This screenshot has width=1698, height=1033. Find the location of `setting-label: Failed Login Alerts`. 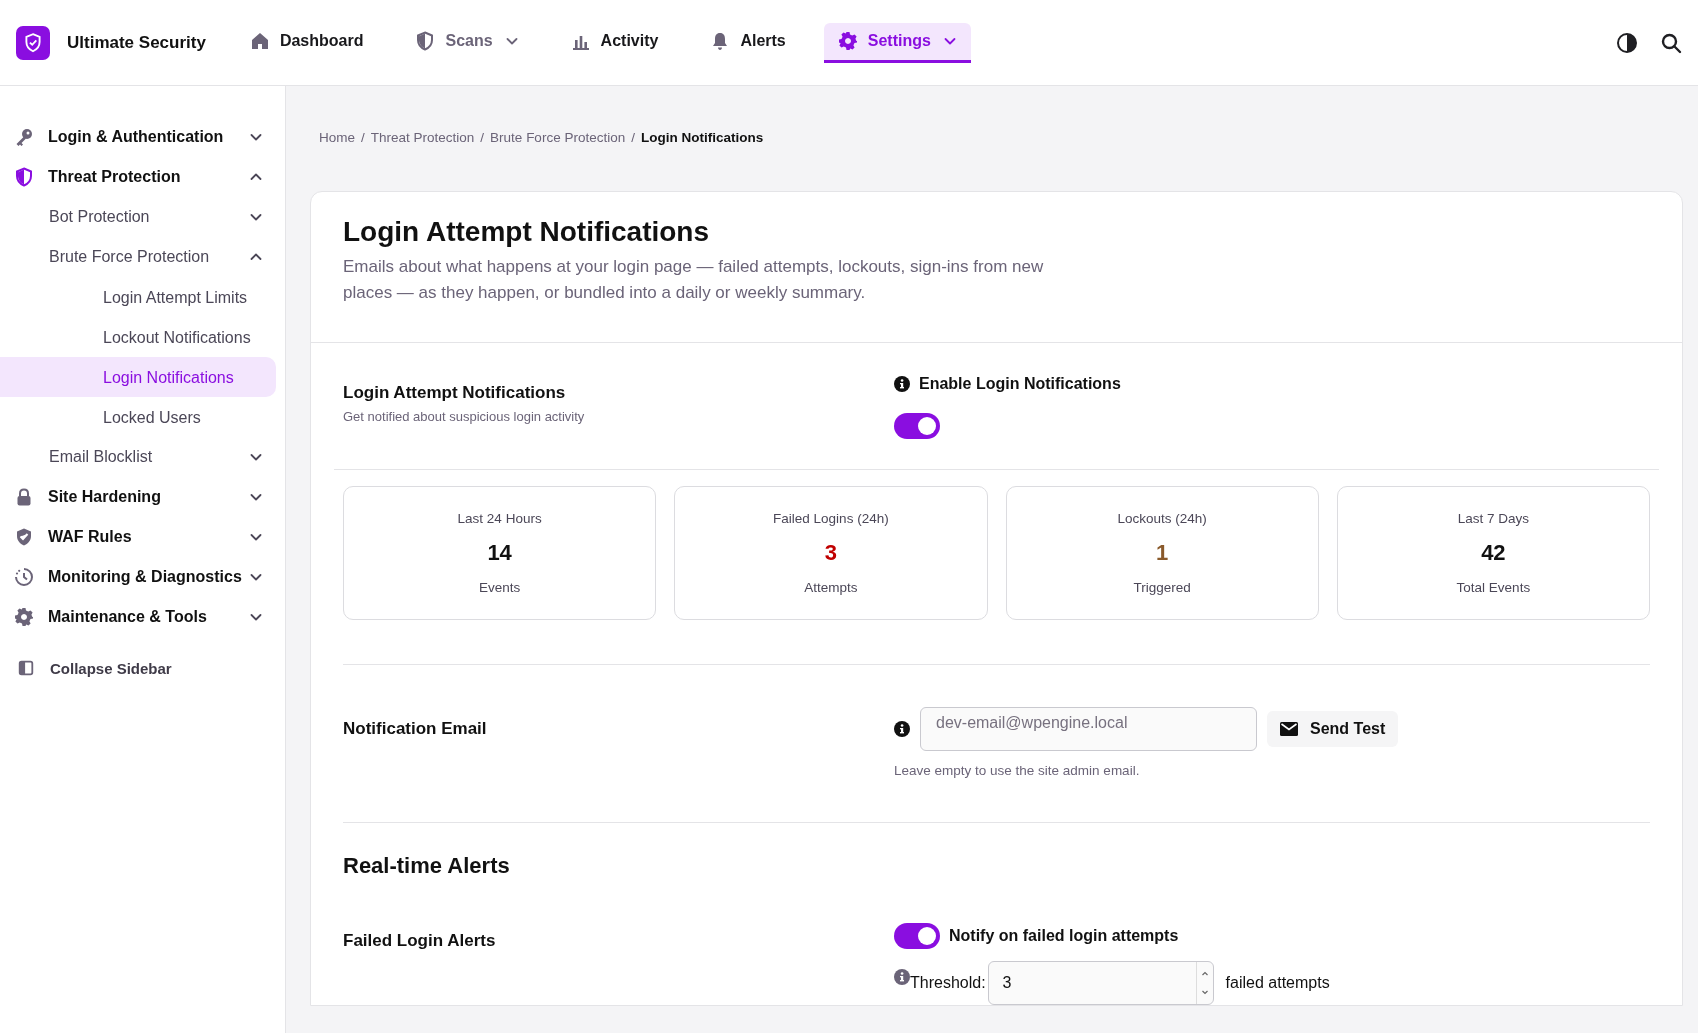

setting-label: Failed Login Alerts is located at coordinates (420, 941).